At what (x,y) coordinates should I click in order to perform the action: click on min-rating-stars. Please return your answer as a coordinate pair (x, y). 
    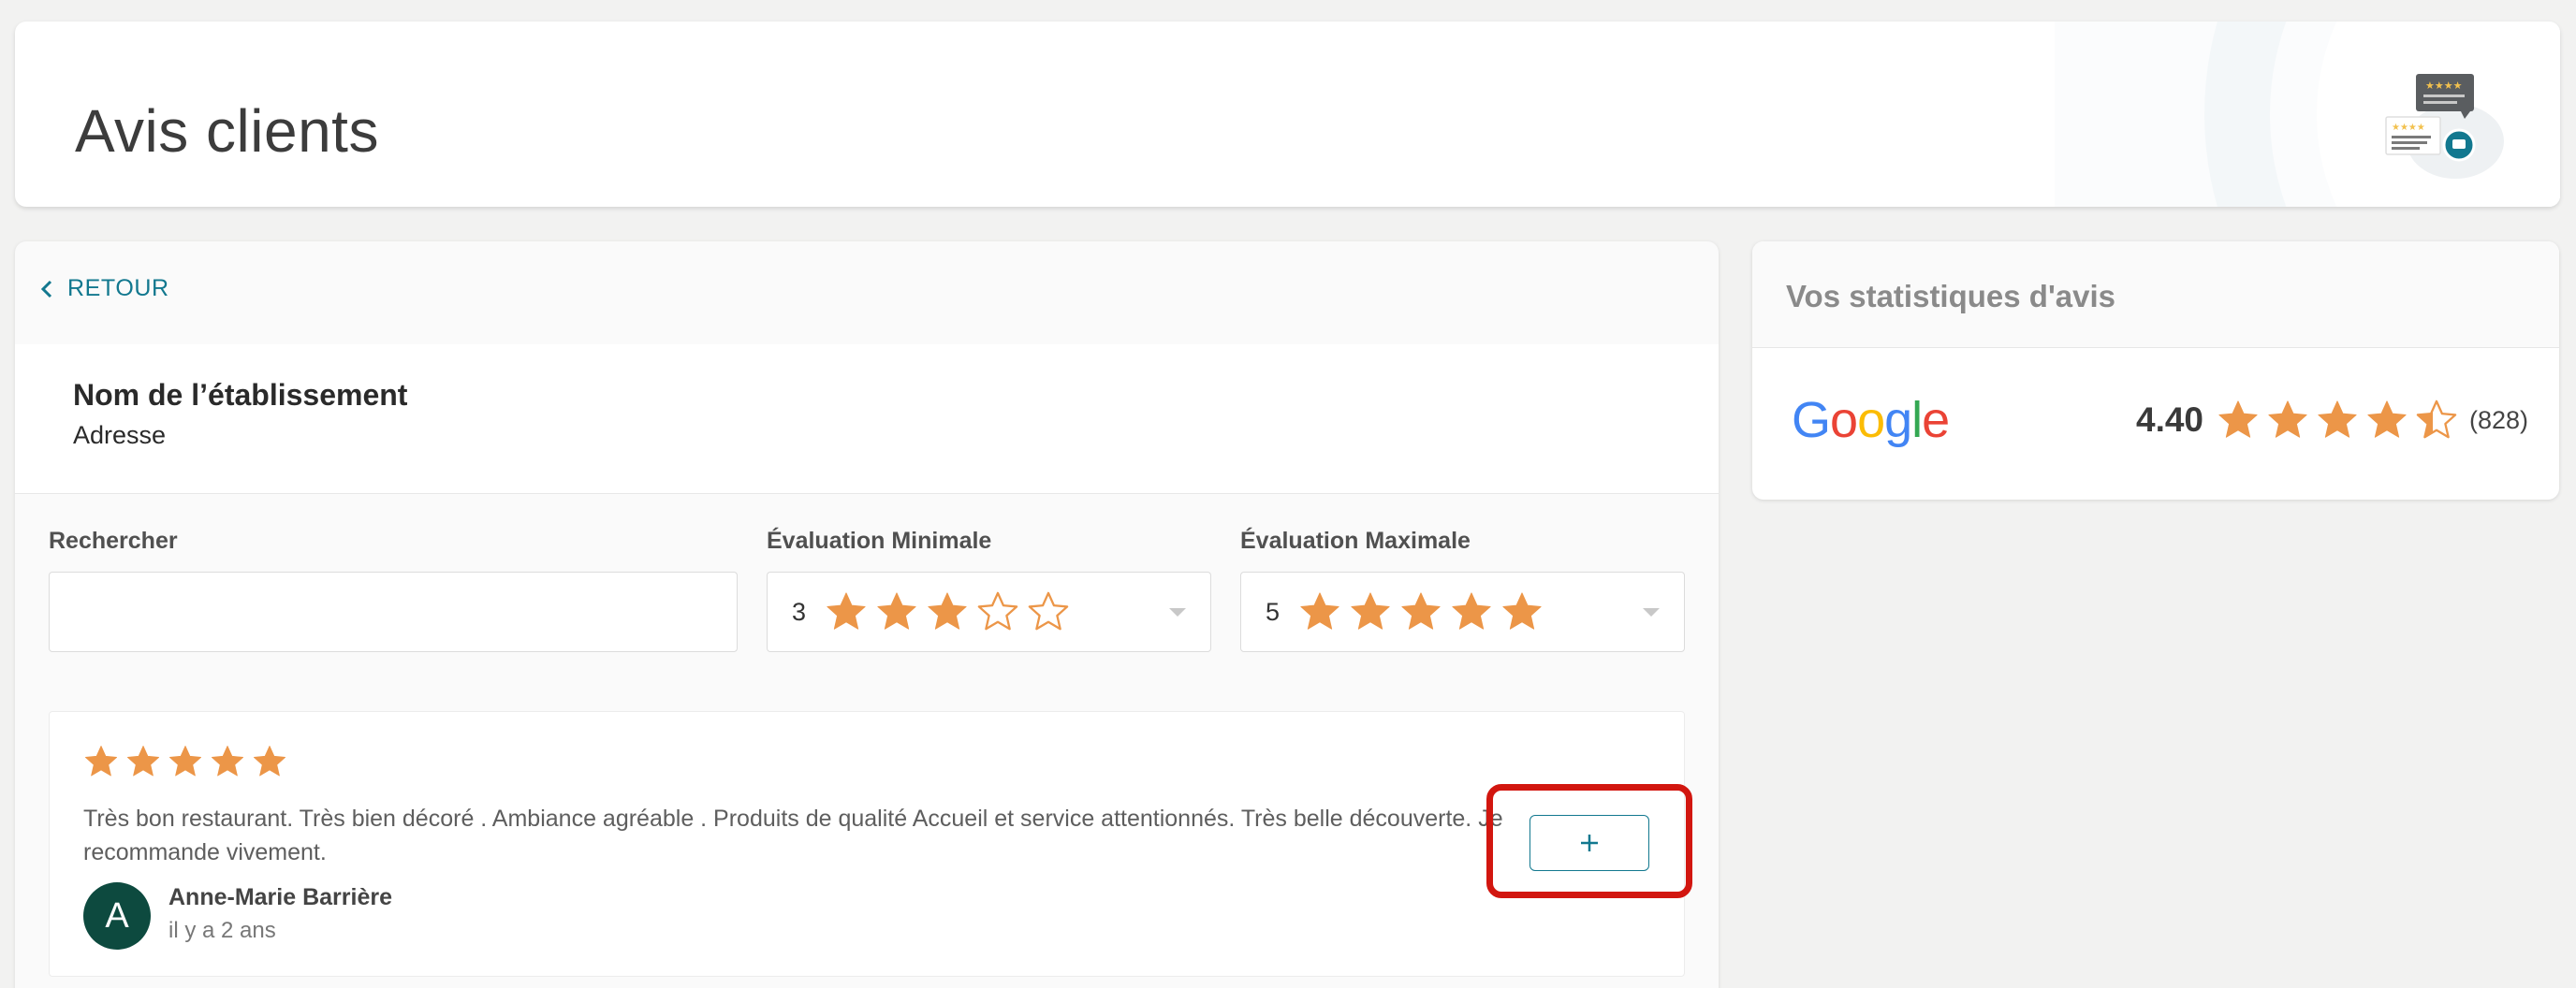
    Looking at the image, I should click on (947, 611).